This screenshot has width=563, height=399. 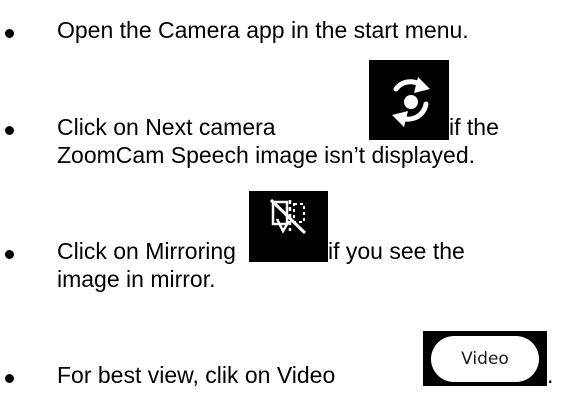 I want to click on camera-switch-icon, so click(x=409, y=100).